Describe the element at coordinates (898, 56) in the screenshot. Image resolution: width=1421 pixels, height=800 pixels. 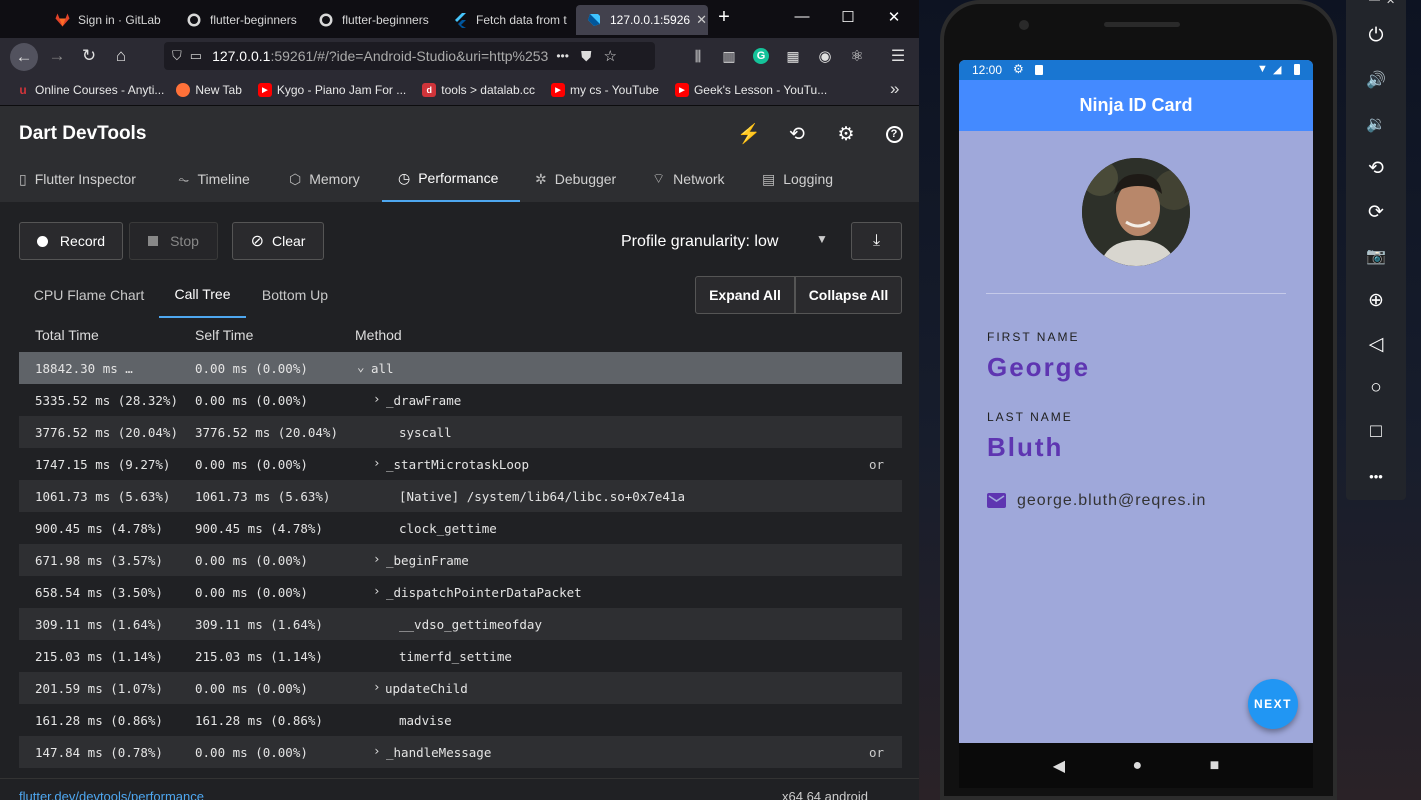
I see `menu-icon: ☰` at that location.